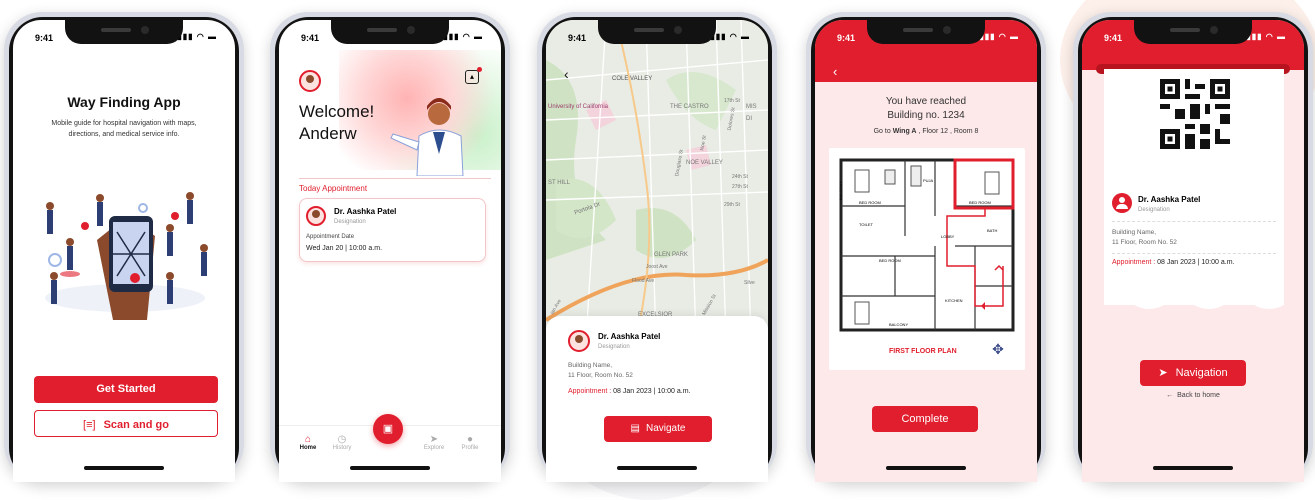 The width and height of the screenshot is (1315, 500). What do you see at coordinates (870, 202) in the screenshot?
I see `plan-label-bedroom-1: BED ROOM` at bounding box center [870, 202].